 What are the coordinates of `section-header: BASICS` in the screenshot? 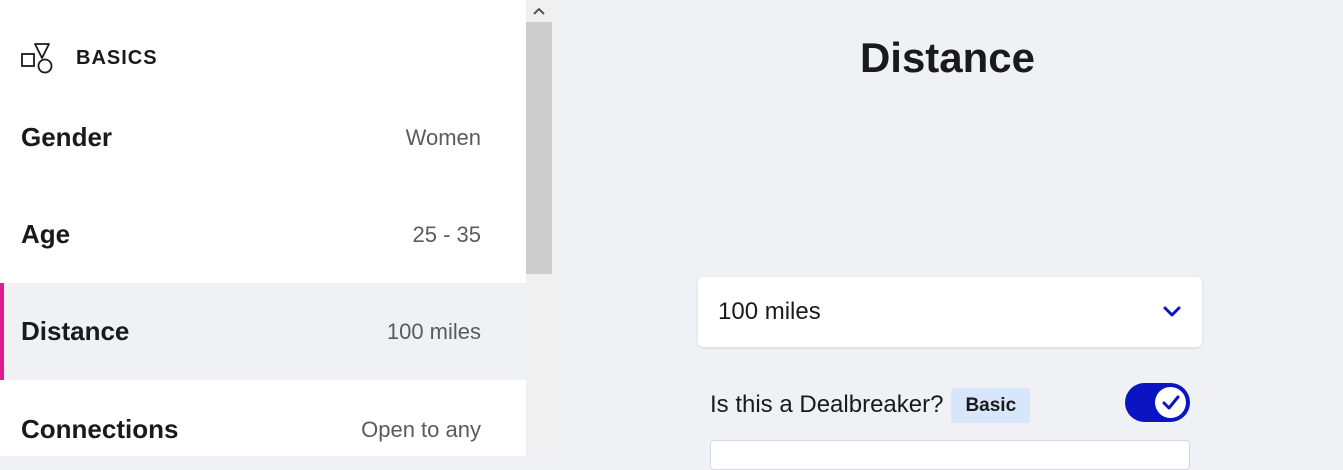 It's located at (89, 58).